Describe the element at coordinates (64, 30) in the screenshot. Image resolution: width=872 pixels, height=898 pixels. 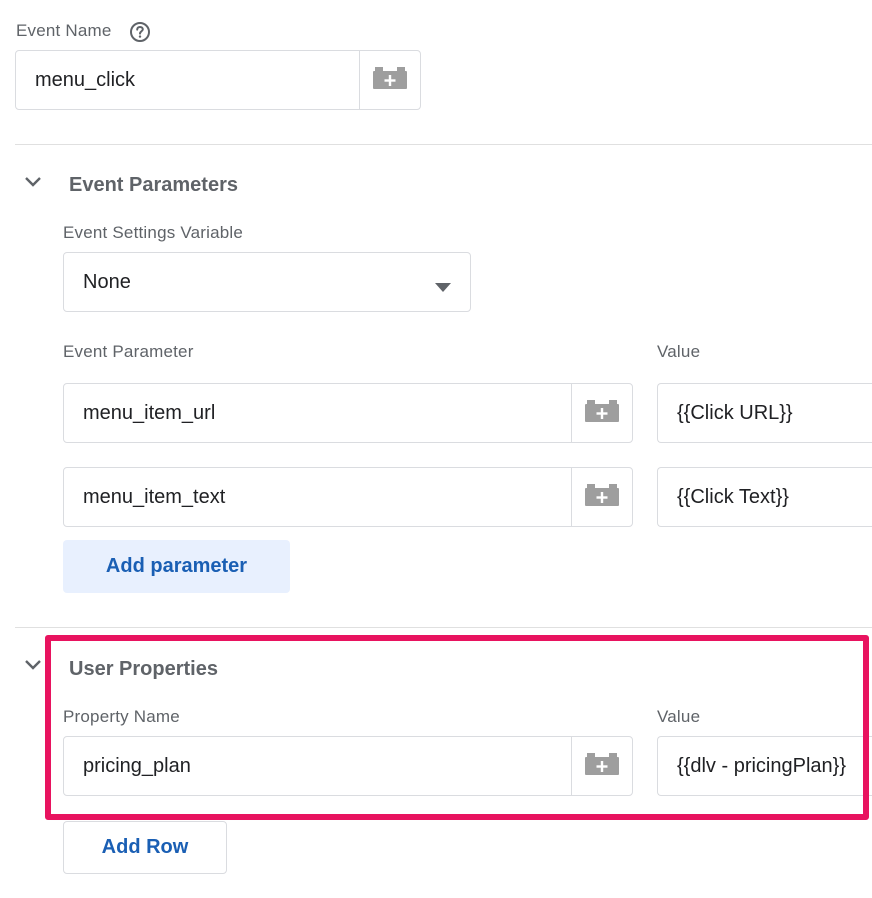
I see `event-name-label: Event Name` at that location.